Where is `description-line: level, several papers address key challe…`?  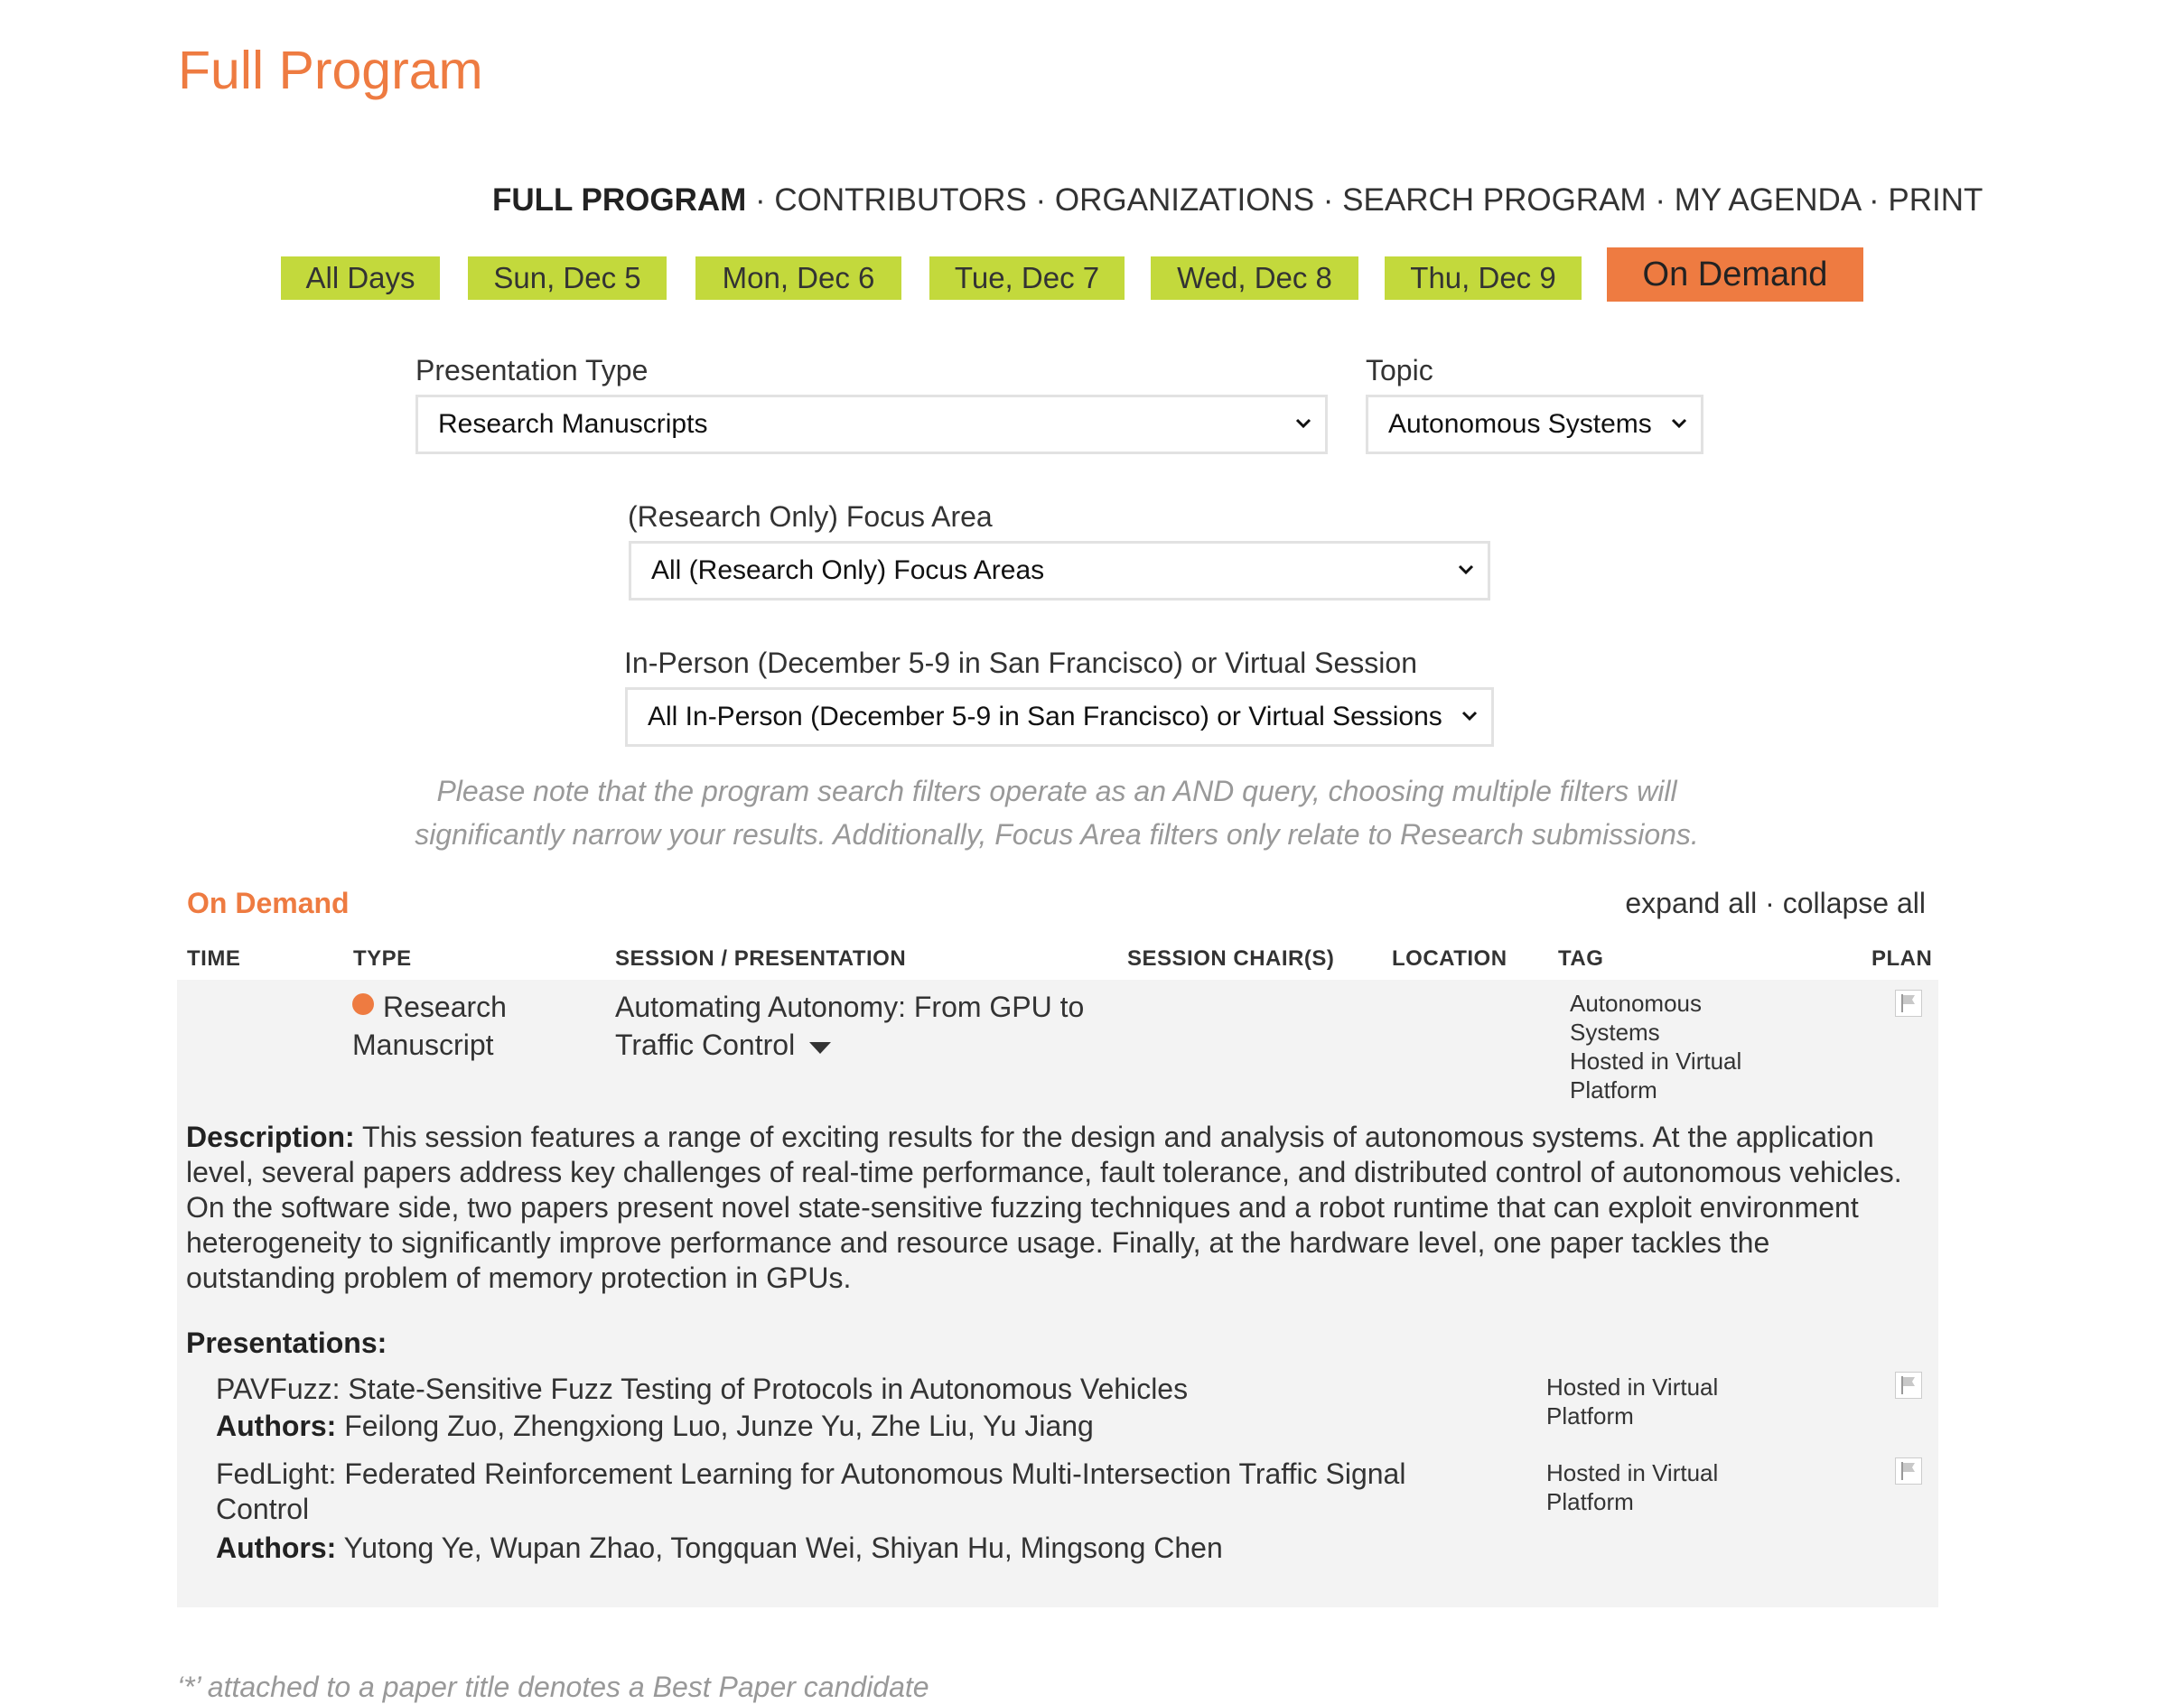
description-line: level, several papers address key challe… is located at coordinates (1044, 1172).